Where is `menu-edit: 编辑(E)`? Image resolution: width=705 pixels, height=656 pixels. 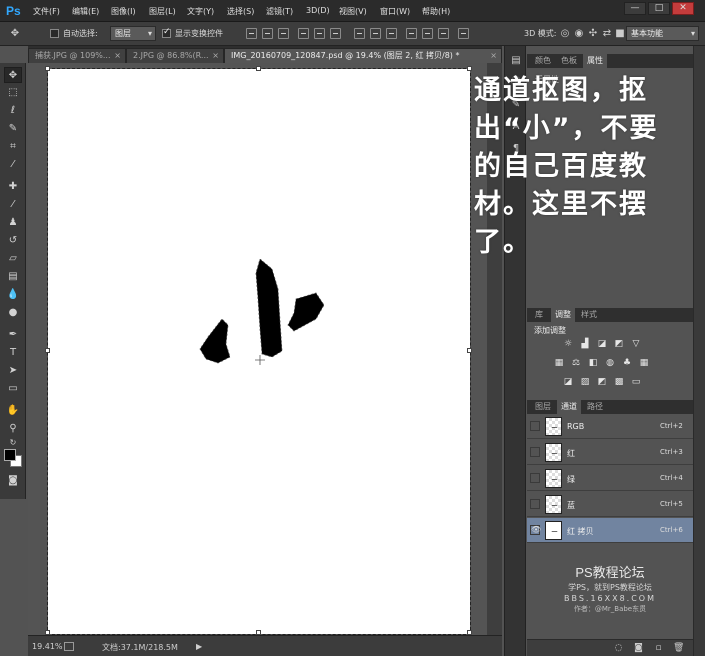 menu-edit: 编辑(E) is located at coordinates (85, 11).